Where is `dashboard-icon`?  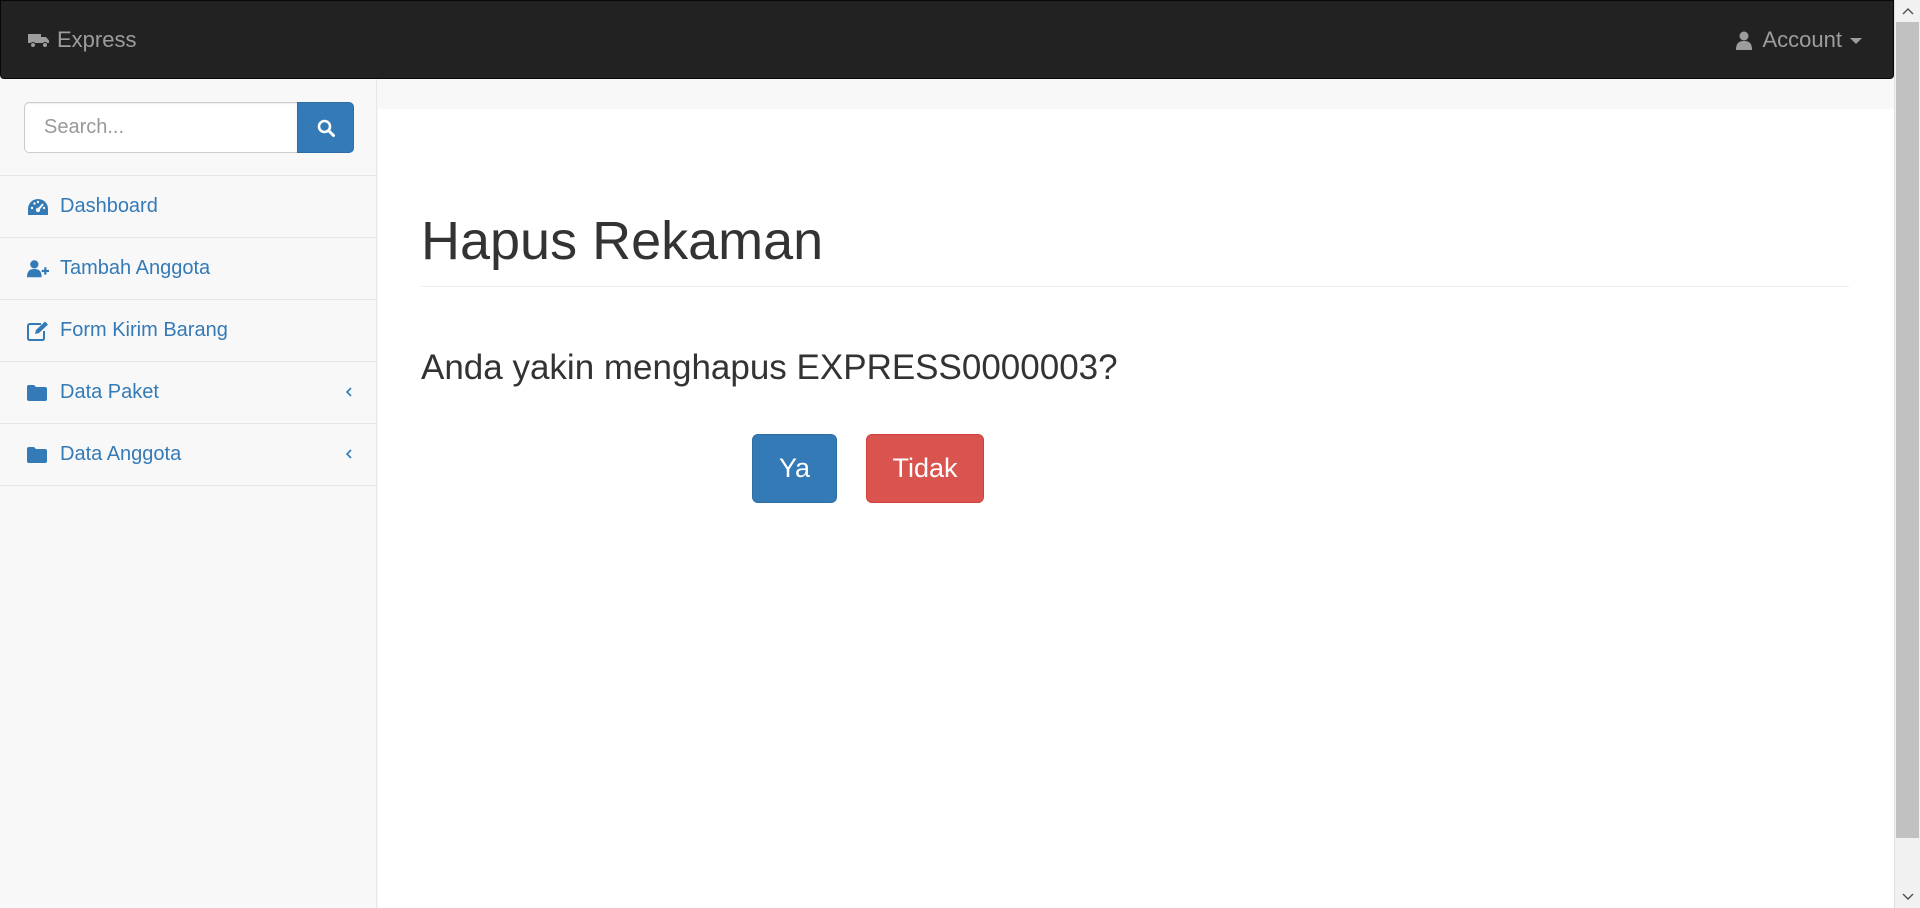
dashboard-icon is located at coordinates (38, 207).